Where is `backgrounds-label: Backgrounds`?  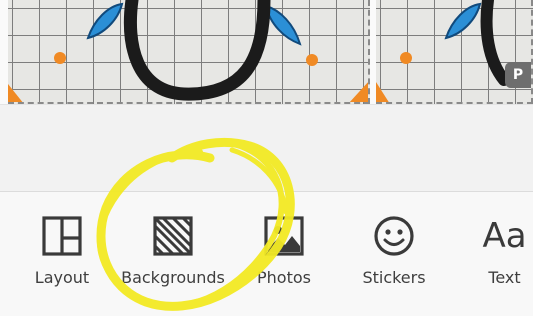
backgrounds-label: Backgrounds is located at coordinates (173, 277).